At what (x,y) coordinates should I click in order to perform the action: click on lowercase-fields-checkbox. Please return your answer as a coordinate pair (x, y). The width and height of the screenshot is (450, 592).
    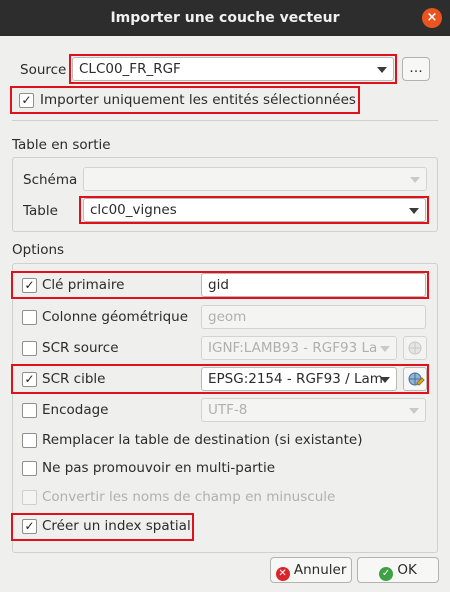
    Looking at the image, I should click on (29, 497).